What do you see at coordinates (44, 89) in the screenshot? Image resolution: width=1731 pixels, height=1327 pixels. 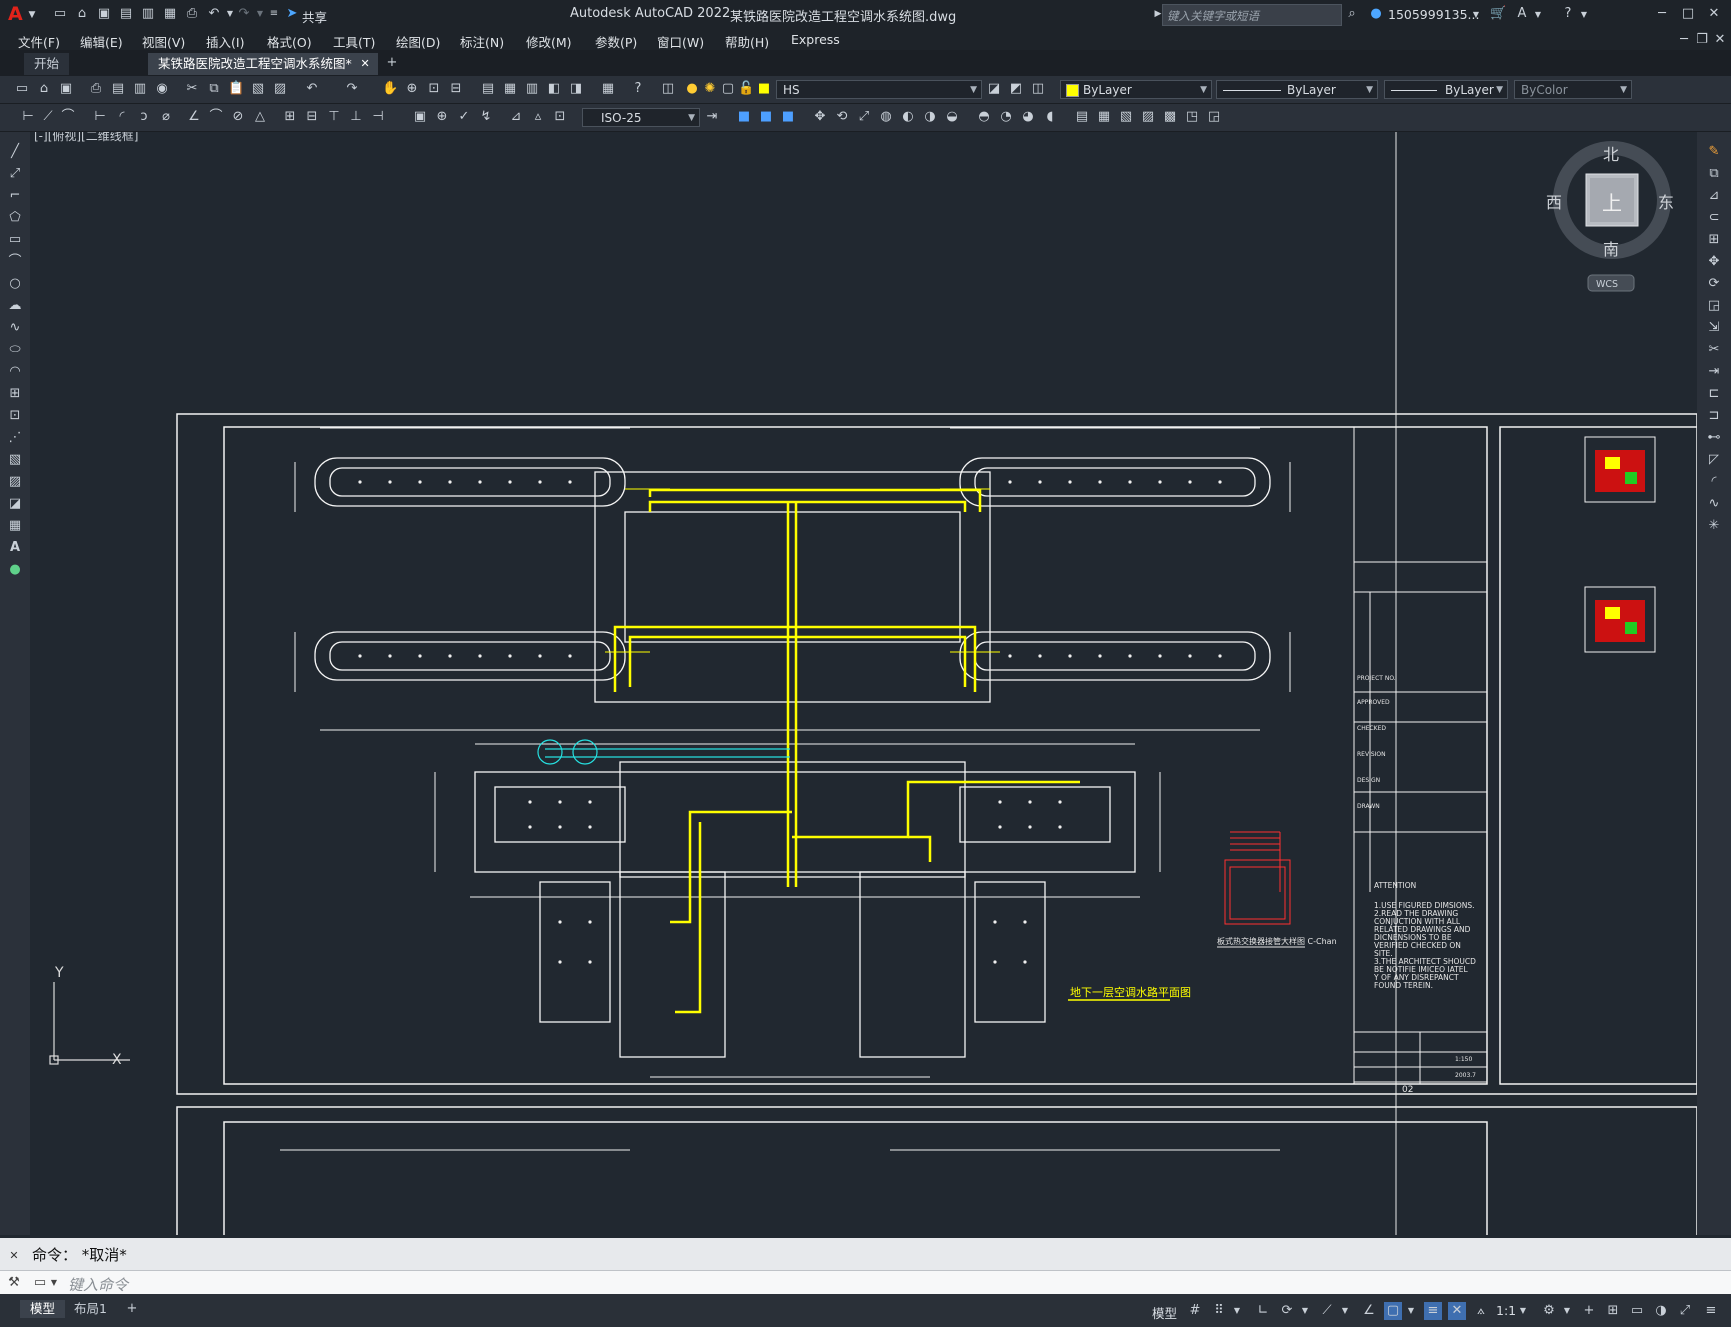 I see `open-icon: ⌂` at bounding box center [44, 89].